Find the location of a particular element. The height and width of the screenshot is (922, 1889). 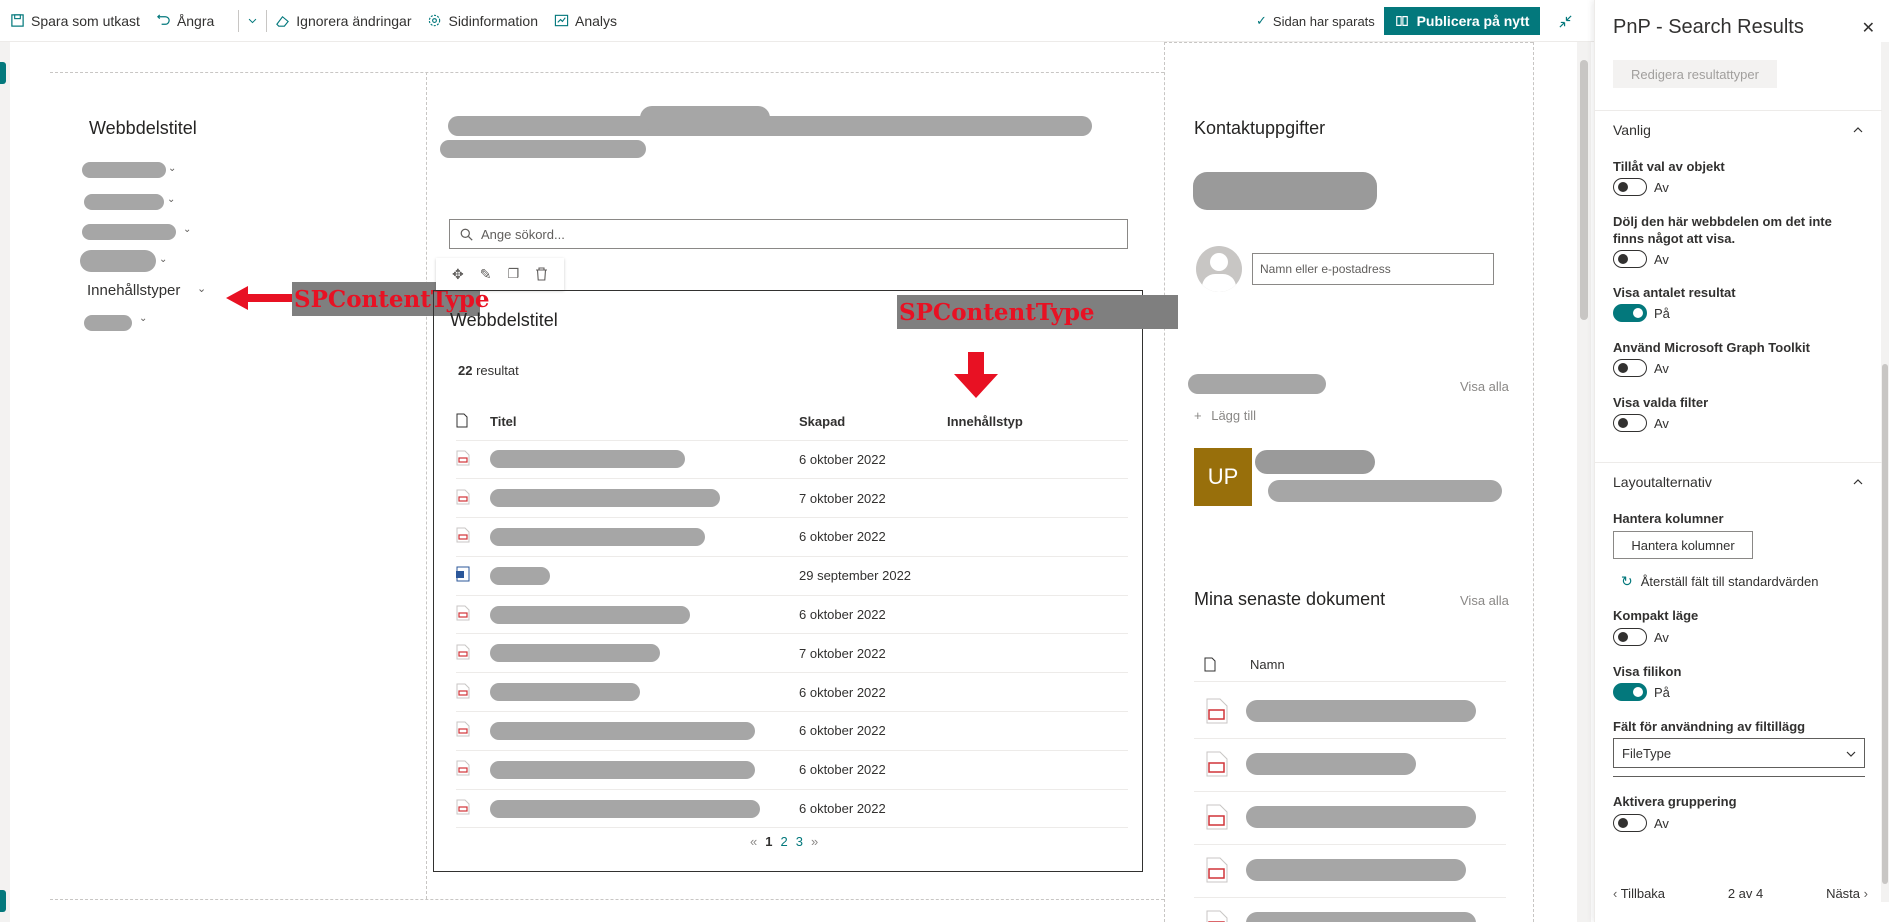

chevron-right-icon: › is located at coordinates (1864, 893).